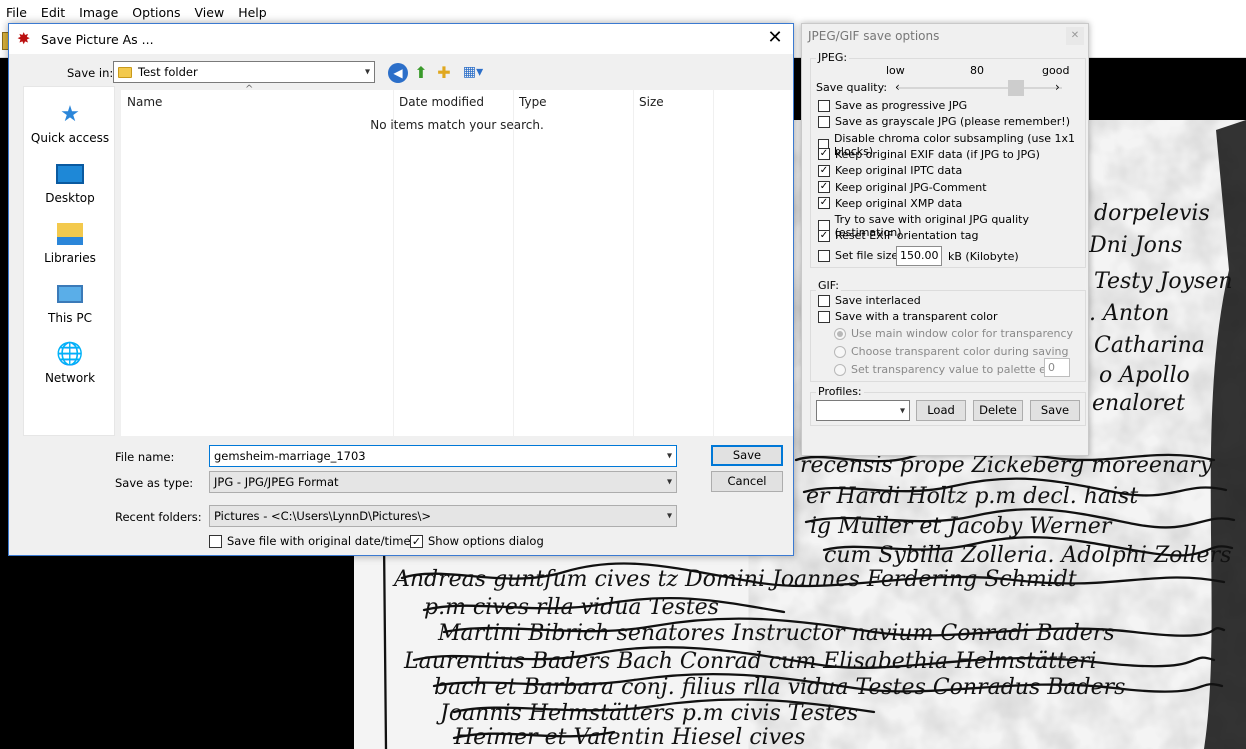 This screenshot has width=1246, height=749. I want to click on save-button: Save, so click(747, 455).